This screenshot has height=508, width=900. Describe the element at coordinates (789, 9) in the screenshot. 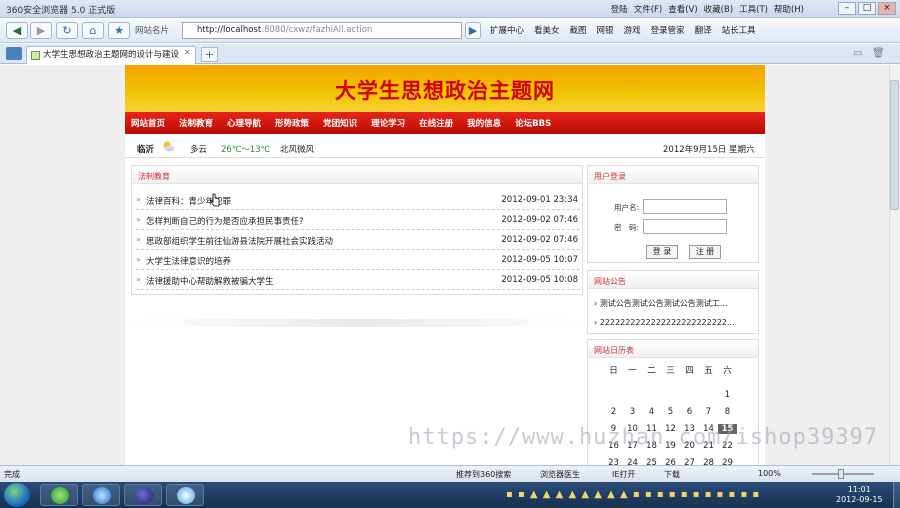

I see `menu-help: 帮助(H)` at that location.